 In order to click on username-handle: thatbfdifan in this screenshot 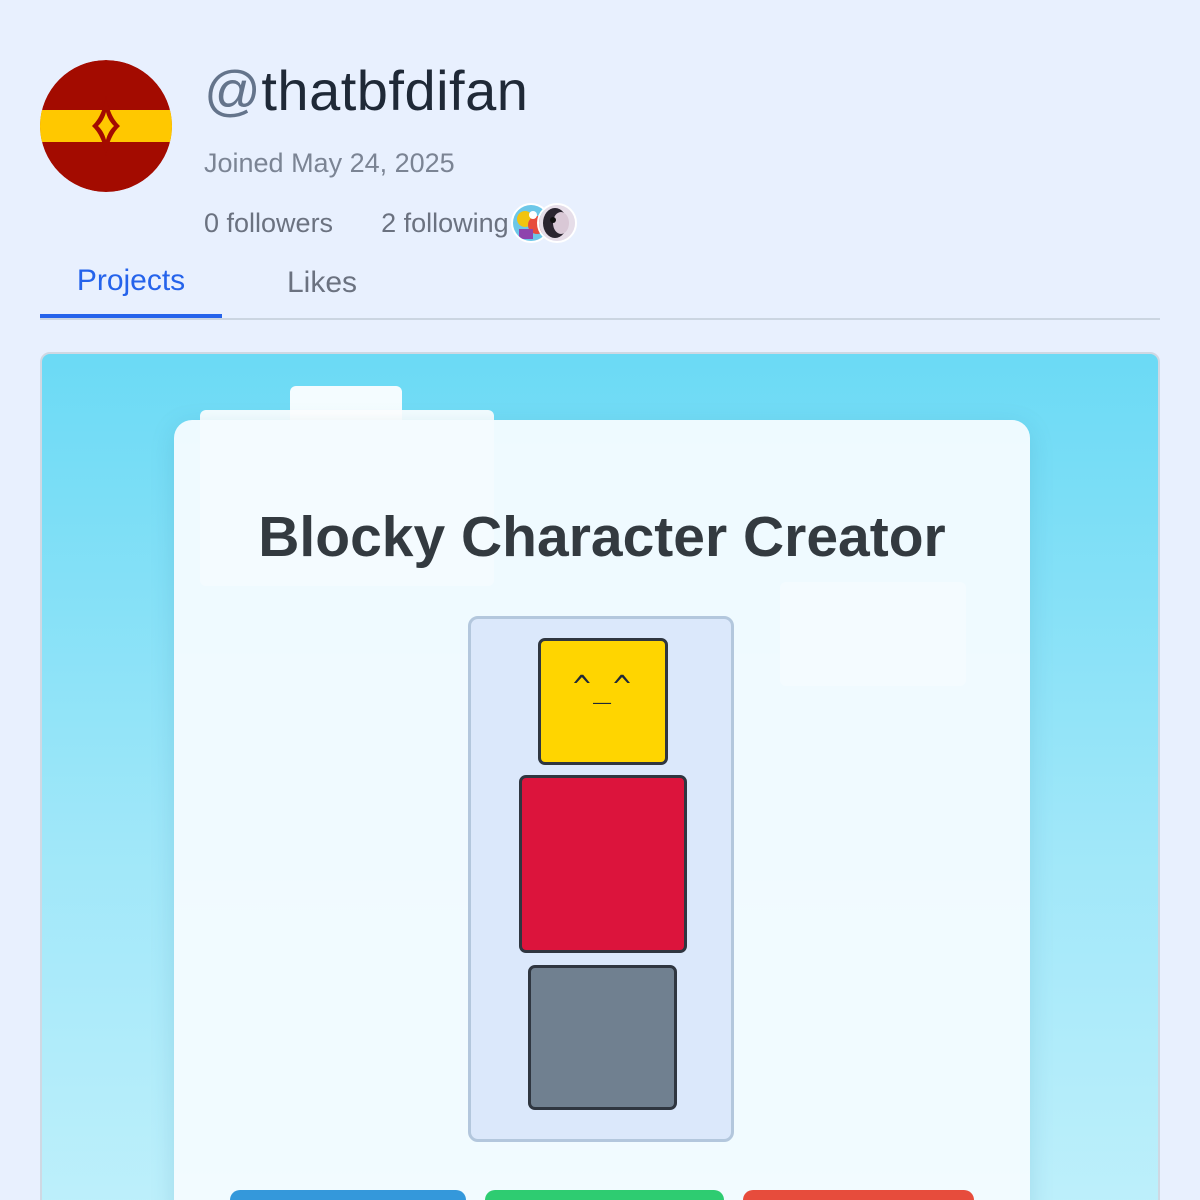, I will do `click(395, 90)`.